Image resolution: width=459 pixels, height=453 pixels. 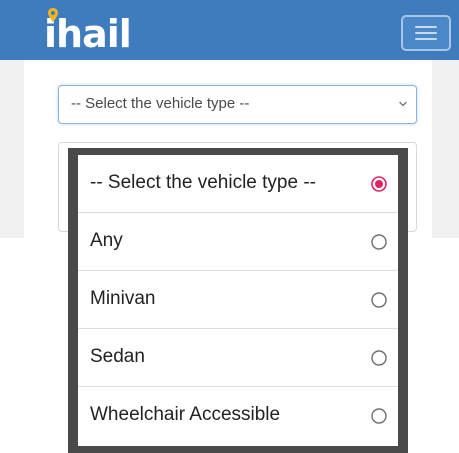 I want to click on picker-option-minivan: Minivan, so click(x=238, y=300).